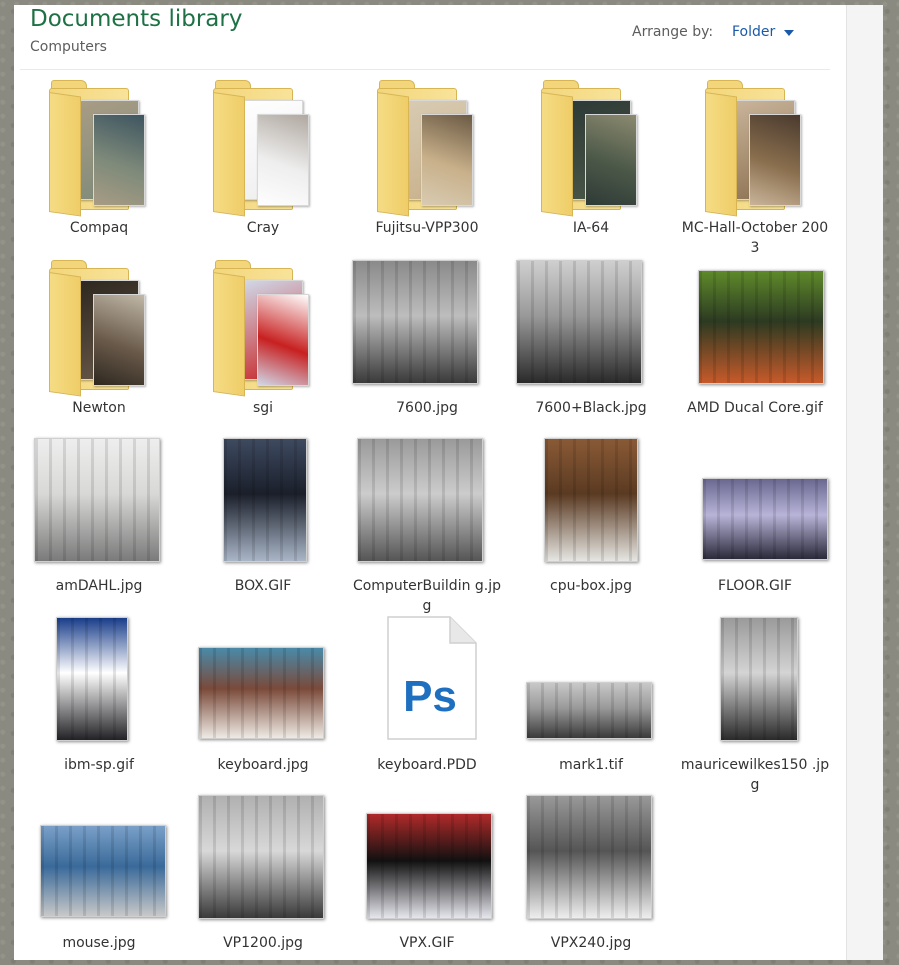 This screenshot has width=899, height=965. I want to click on file-item-fujitsu-vpp300: Fujitsu-VPP300, so click(427, 165).